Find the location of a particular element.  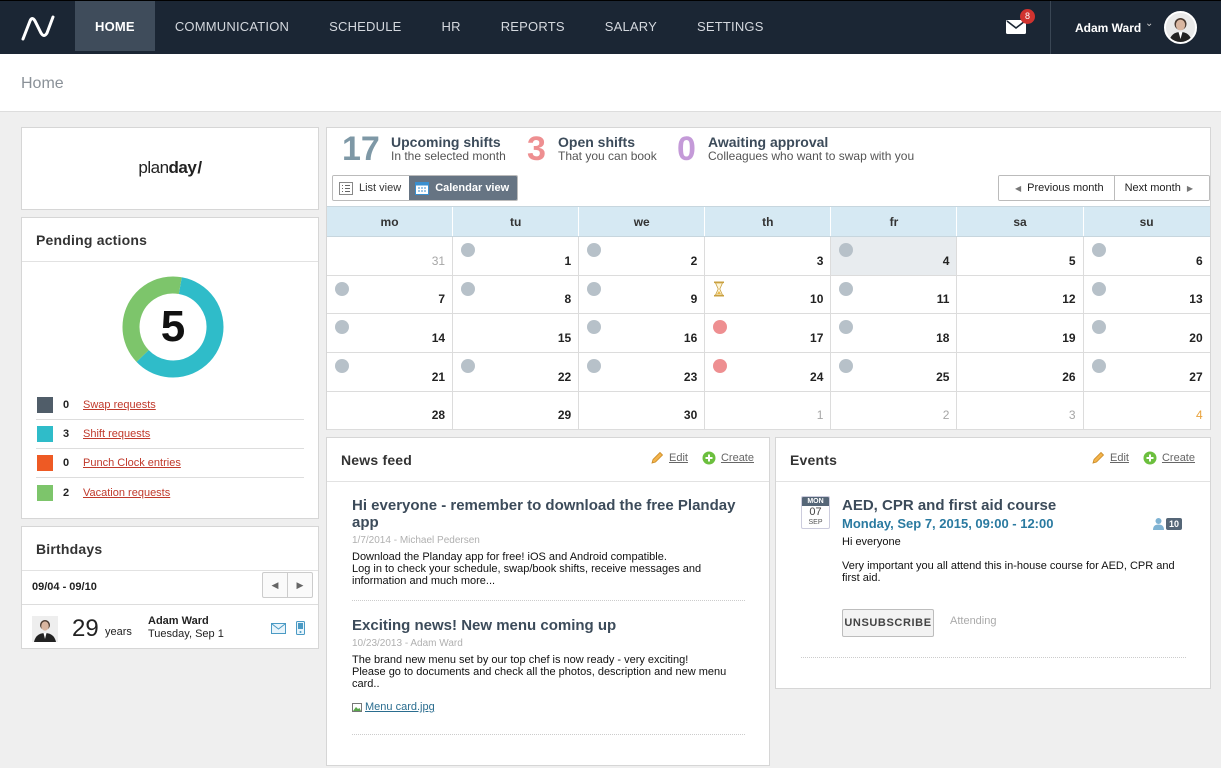

user-avatar is located at coordinates (1180, 27).